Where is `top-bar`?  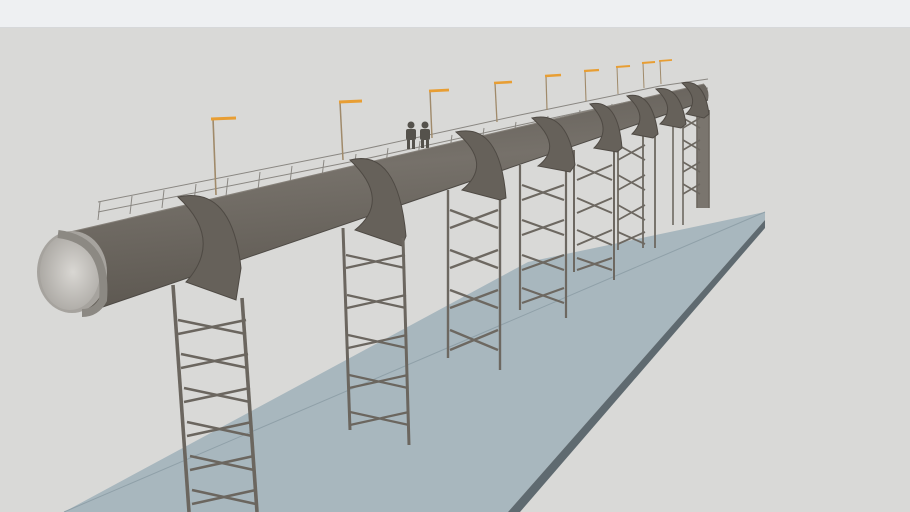 top-bar is located at coordinates (455, 14).